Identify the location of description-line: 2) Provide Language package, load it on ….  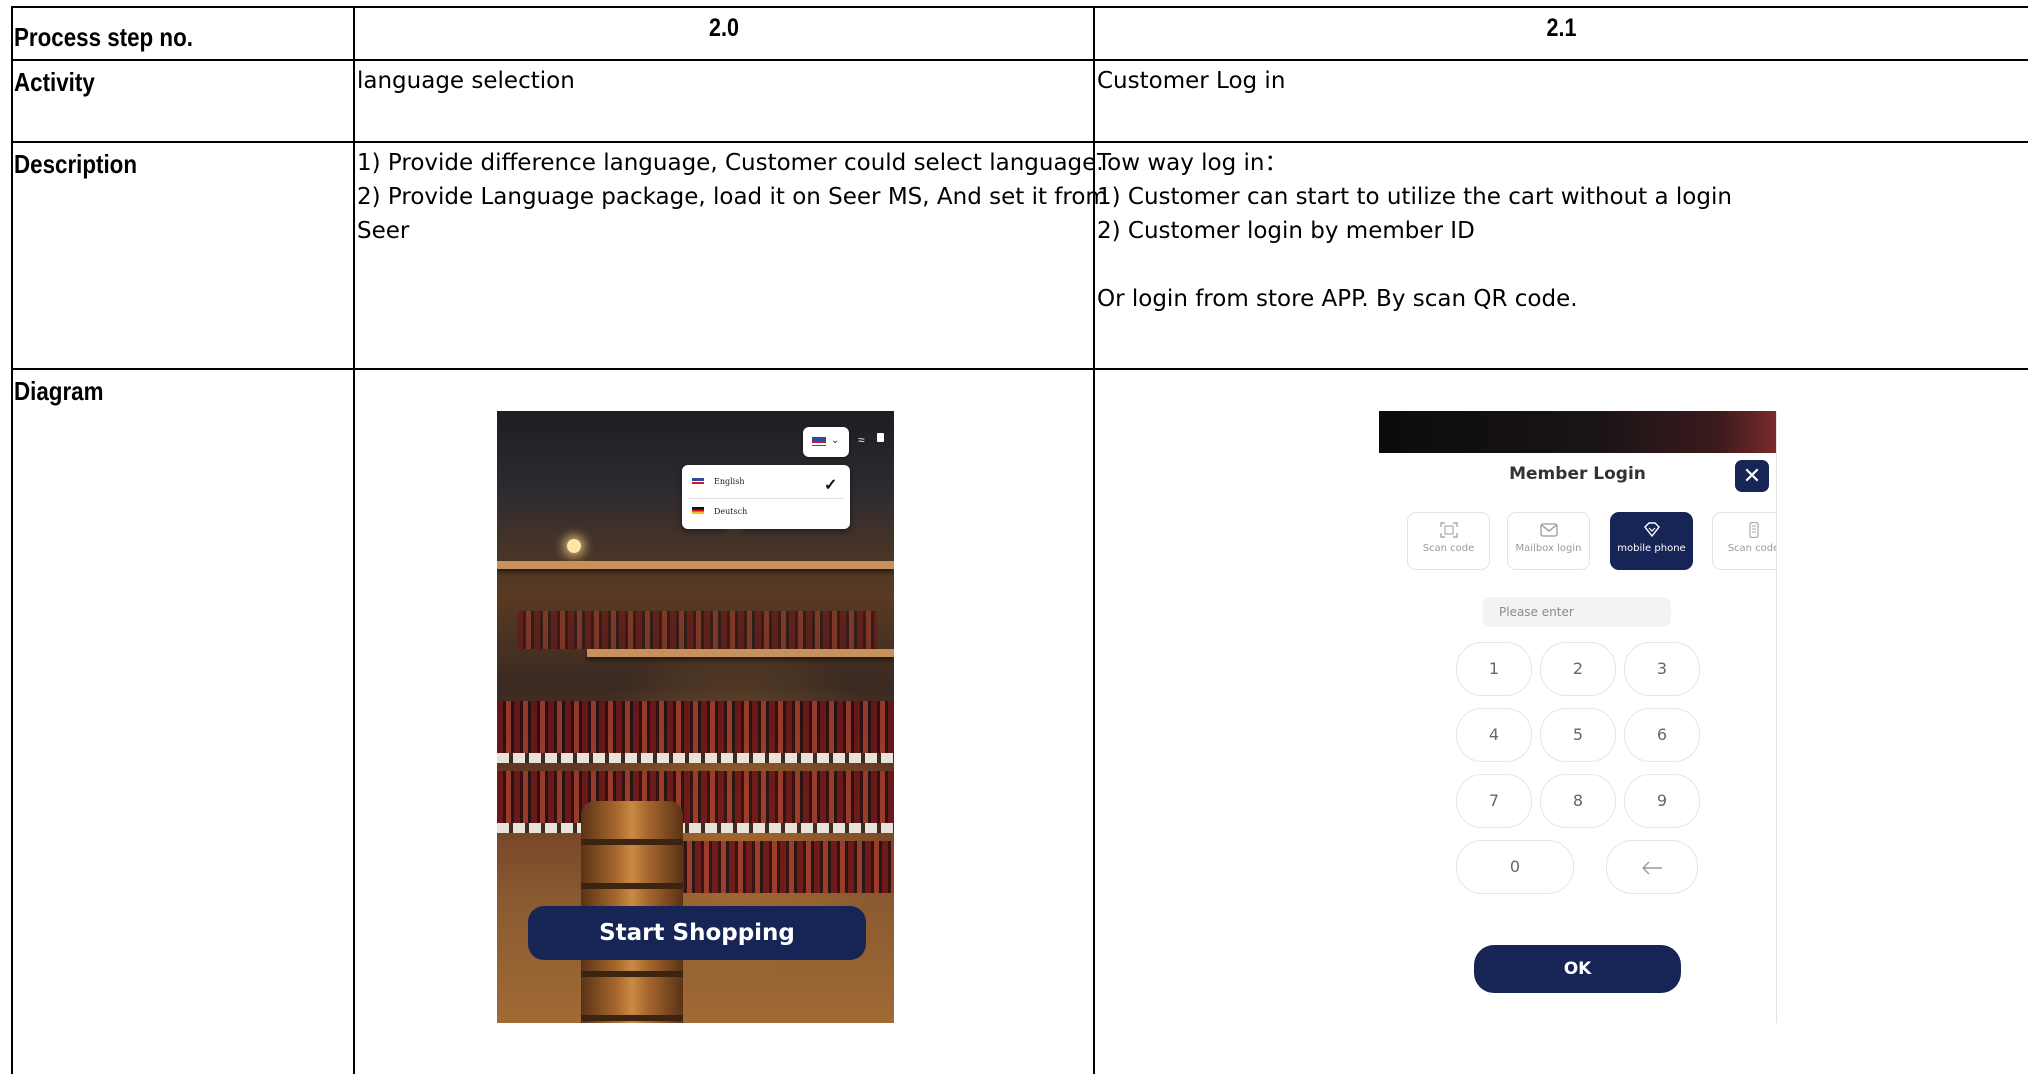
(732, 197).